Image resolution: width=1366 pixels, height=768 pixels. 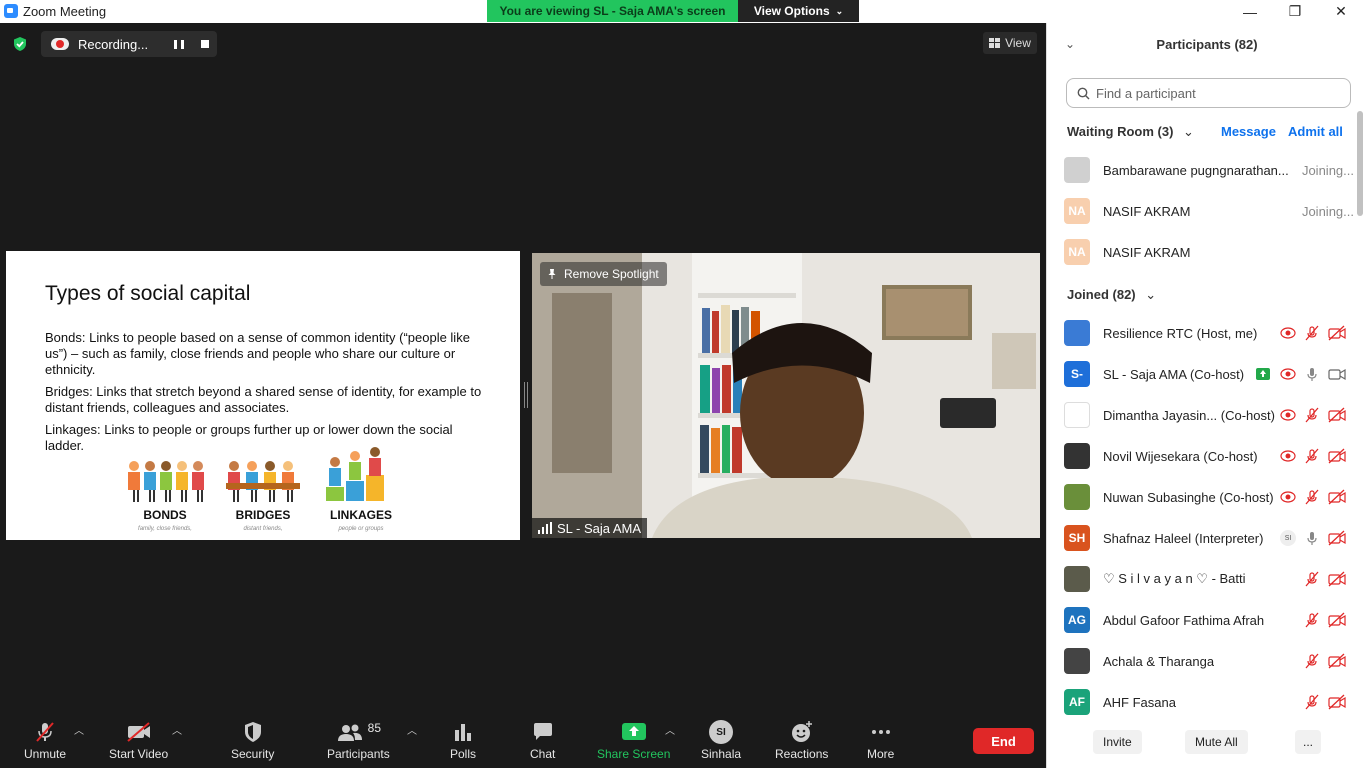 What do you see at coordinates (1209, 333) in the screenshot?
I see `joined-participant-row: Resilience RTC (Host, me)` at bounding box center [1209, 333].